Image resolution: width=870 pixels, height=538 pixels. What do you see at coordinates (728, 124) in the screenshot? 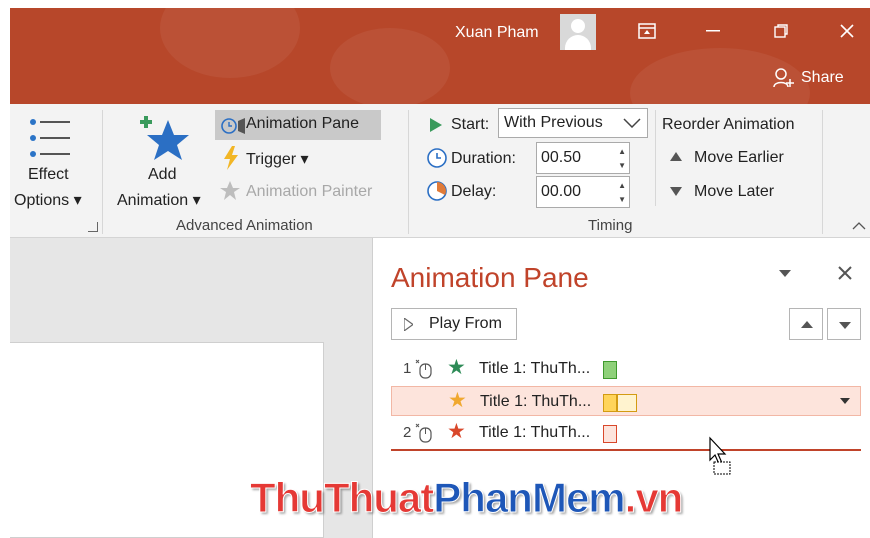
I see `reorder-animation-label: Reorder Animation` at bounding box center [728, 124].